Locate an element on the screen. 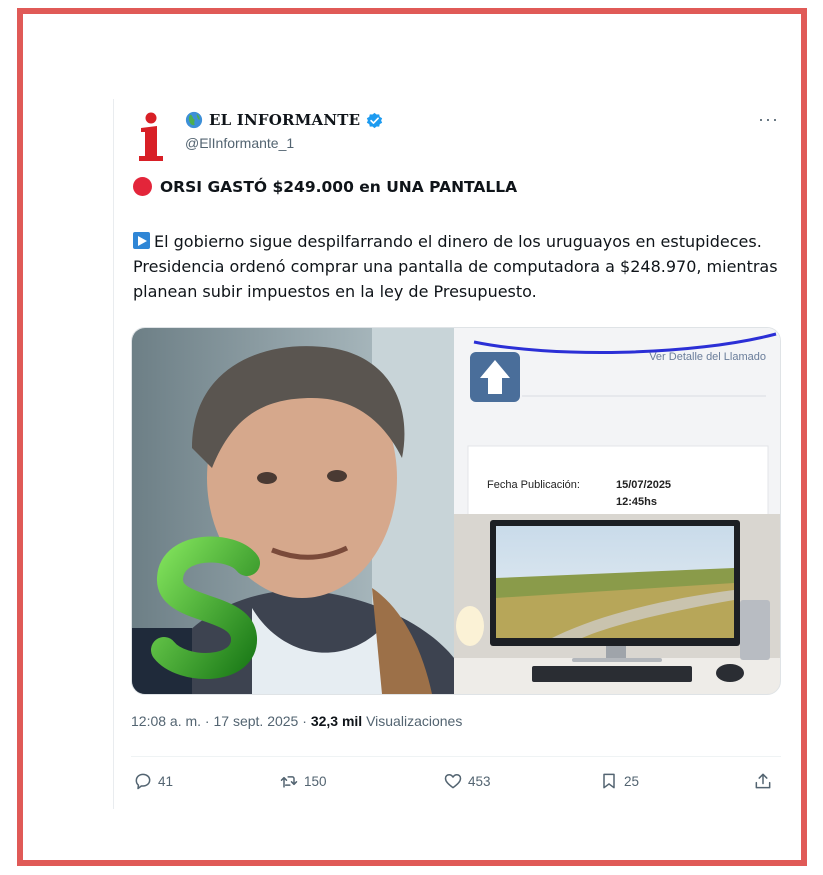  share-button is located at coordinates (763, 781).